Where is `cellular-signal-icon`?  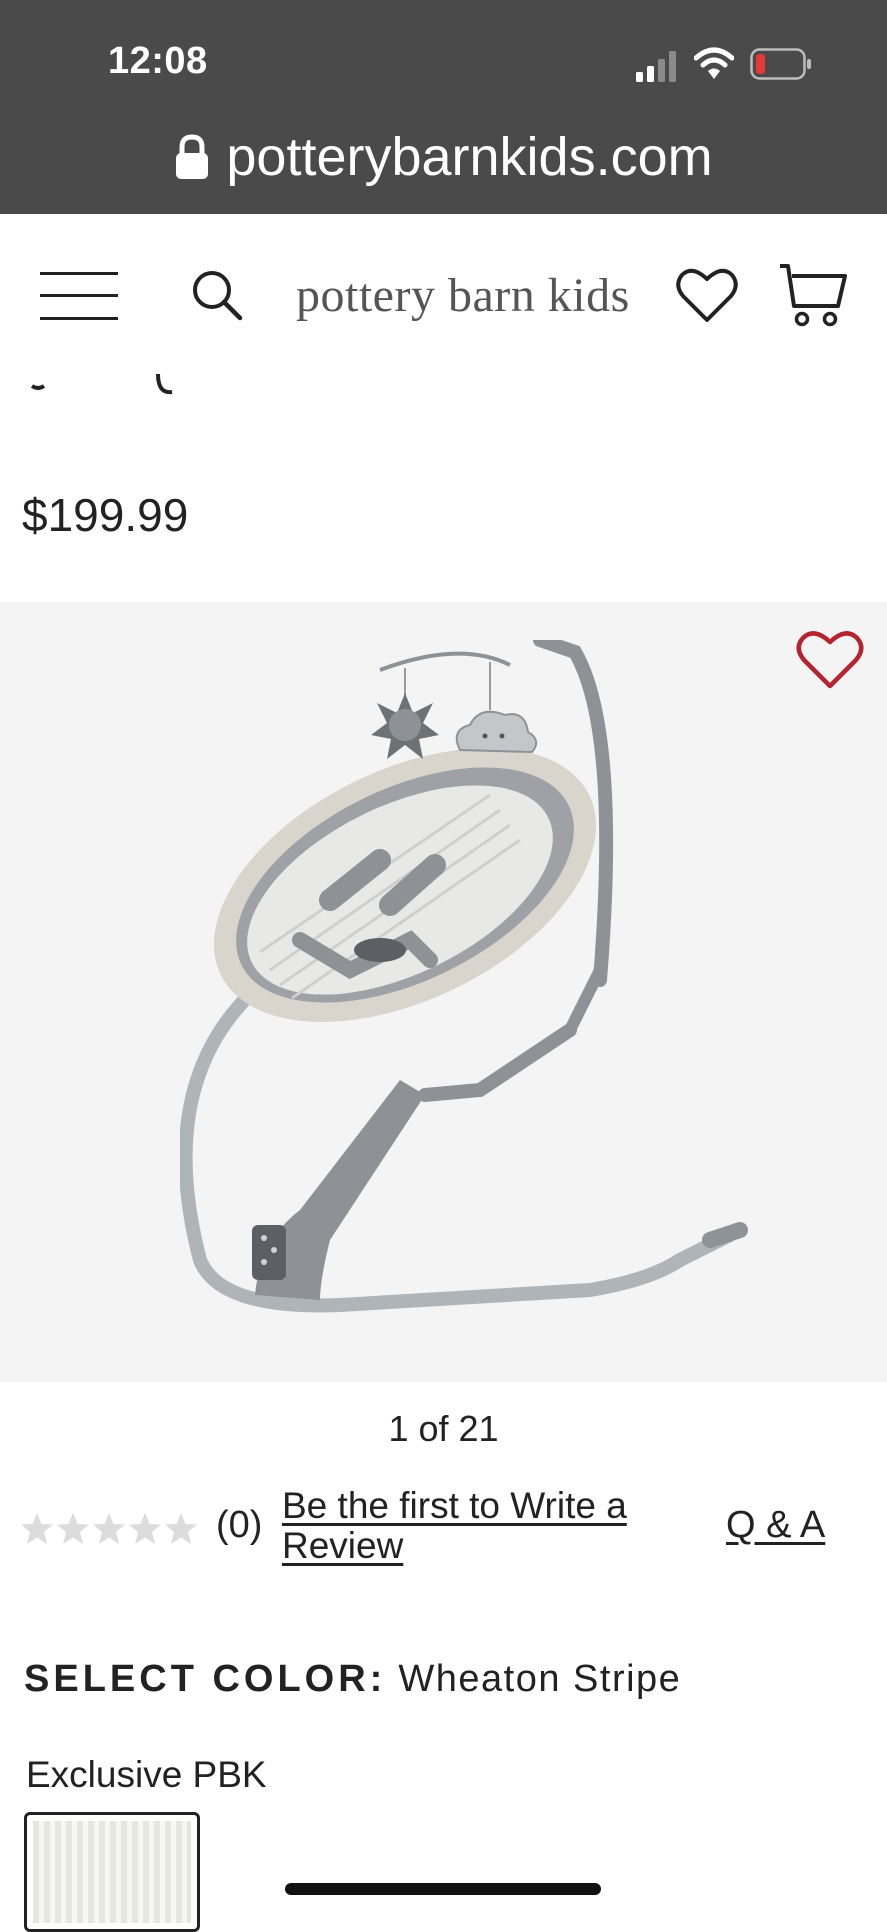 cellular-signal-icon is located at coordinates (656, 66).